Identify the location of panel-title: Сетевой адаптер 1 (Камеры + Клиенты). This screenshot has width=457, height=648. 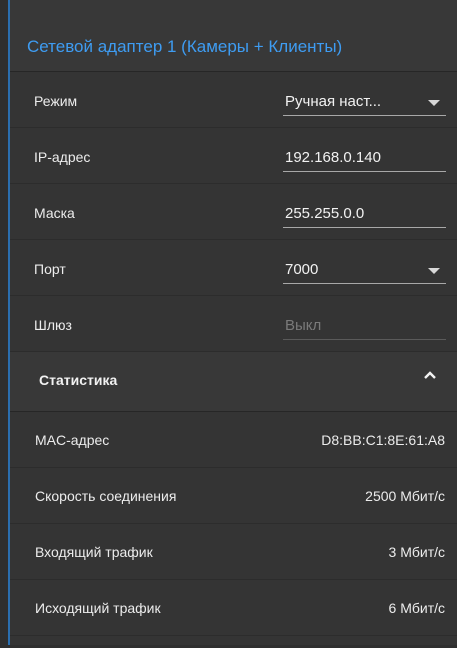
(233, 36).